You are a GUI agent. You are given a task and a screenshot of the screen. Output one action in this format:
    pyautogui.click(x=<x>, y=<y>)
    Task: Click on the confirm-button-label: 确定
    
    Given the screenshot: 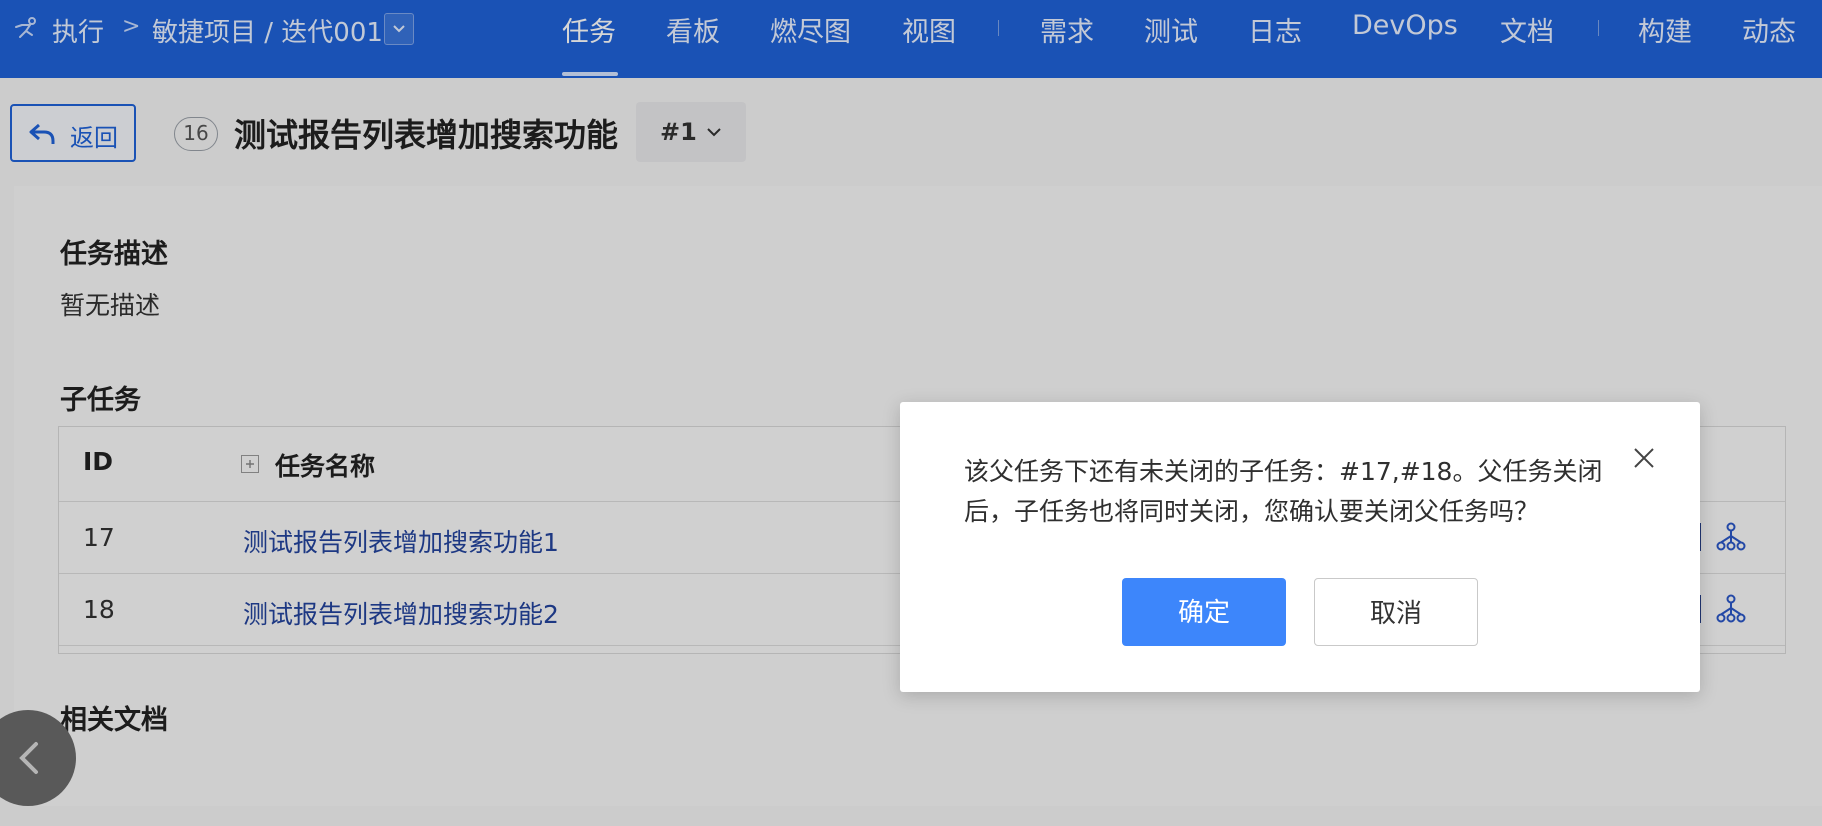 What is the action you would take?
    pyautogui.click(x=1203, y=612)
    